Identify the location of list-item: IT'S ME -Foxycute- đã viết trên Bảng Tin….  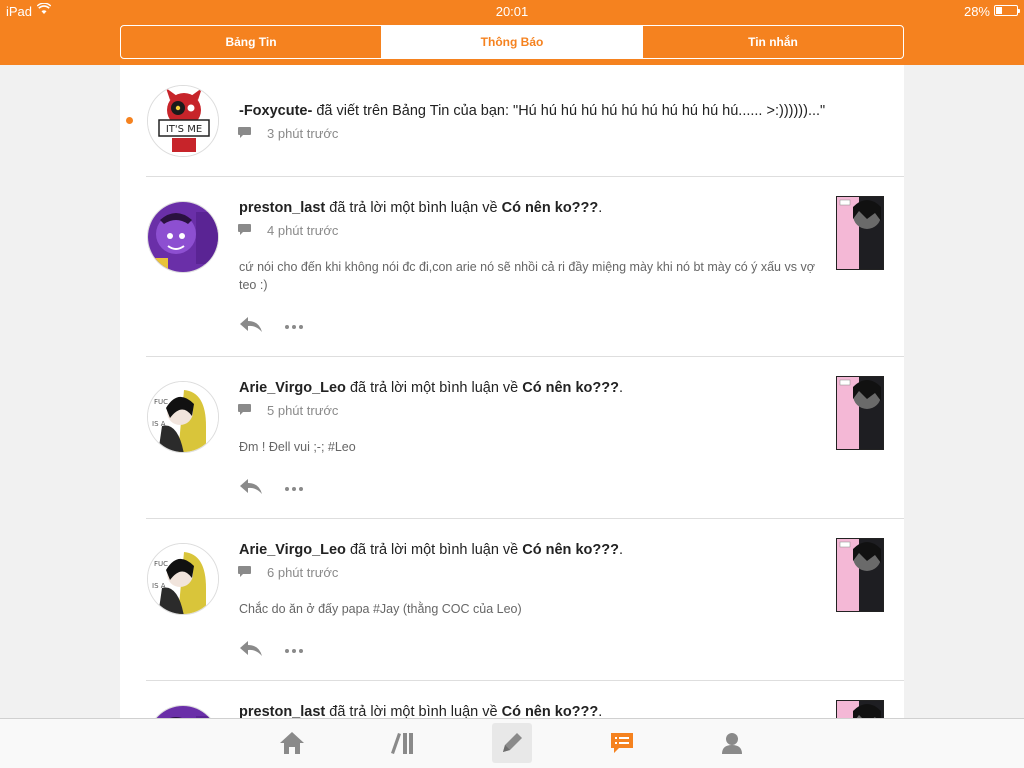
(515, 121).